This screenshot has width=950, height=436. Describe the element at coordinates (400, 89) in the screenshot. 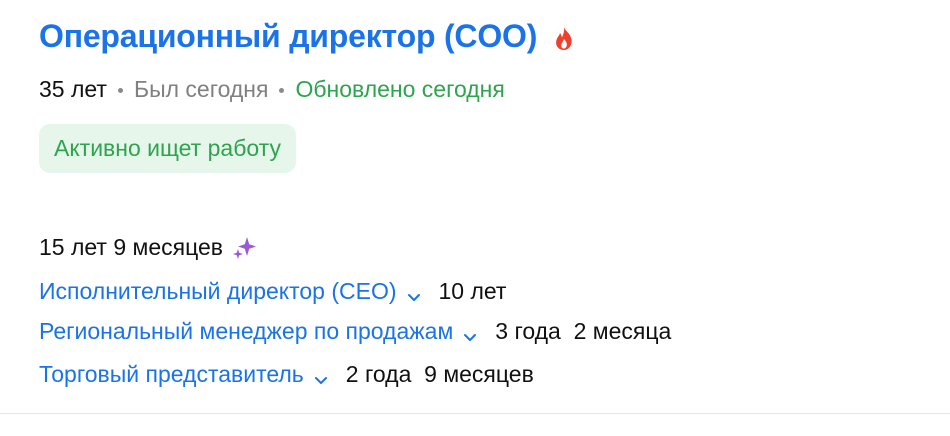

I see `updated-text: Обновлено сегодня` at that location.